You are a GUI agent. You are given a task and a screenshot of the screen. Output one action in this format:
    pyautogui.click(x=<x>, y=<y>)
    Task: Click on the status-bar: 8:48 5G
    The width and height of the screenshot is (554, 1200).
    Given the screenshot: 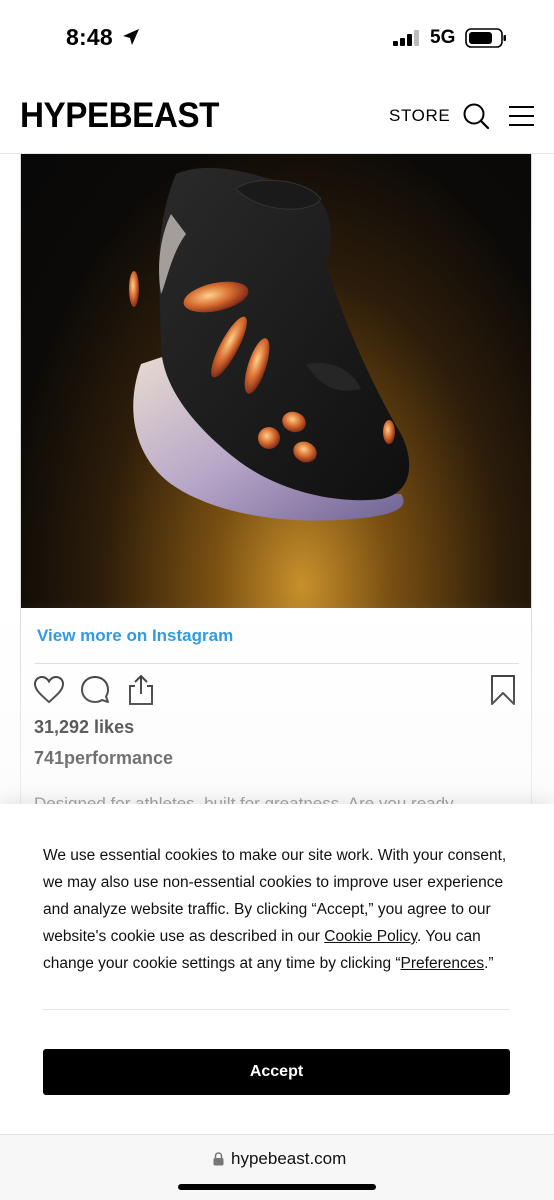 What is the action you would take?
    pyautogui.click(x=277, y=38)
    